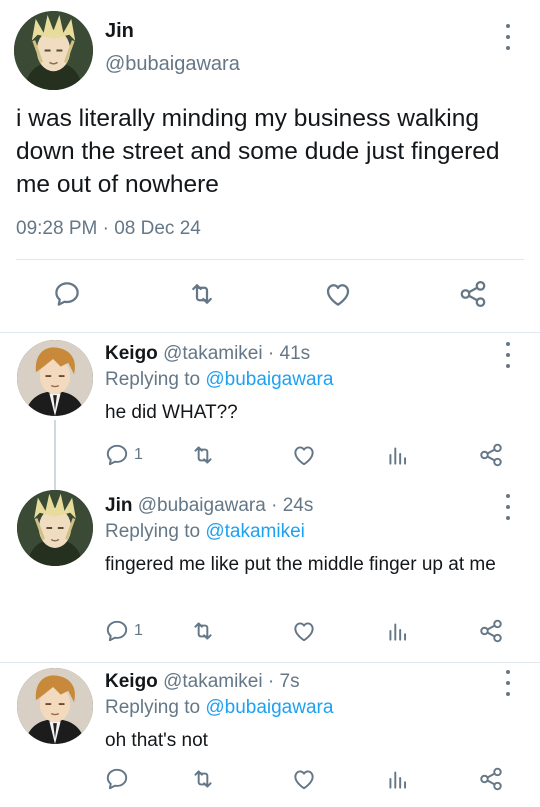 The image size is (540, 807). What do you see at coordinates (171, 412) in the screenshot?
I see `reply-text: he did WHAT??` at bounding box center [171, 412].